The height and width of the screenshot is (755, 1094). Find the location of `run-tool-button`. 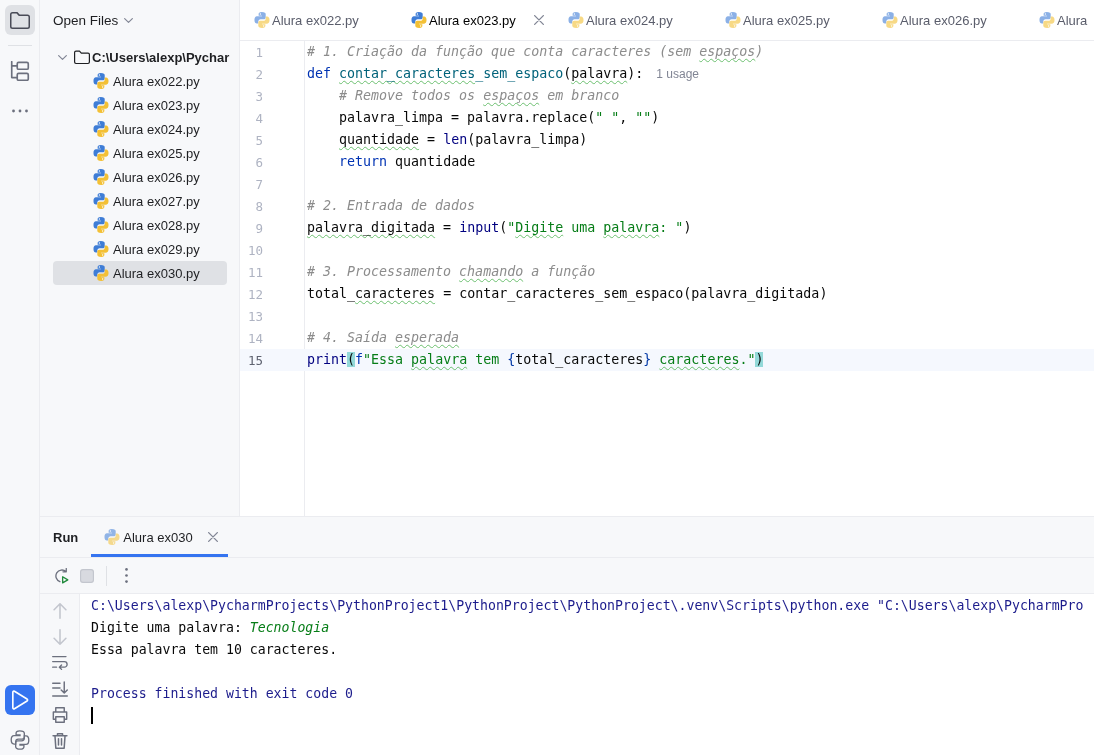

run-tool-button is located at coordinates (19, 700).